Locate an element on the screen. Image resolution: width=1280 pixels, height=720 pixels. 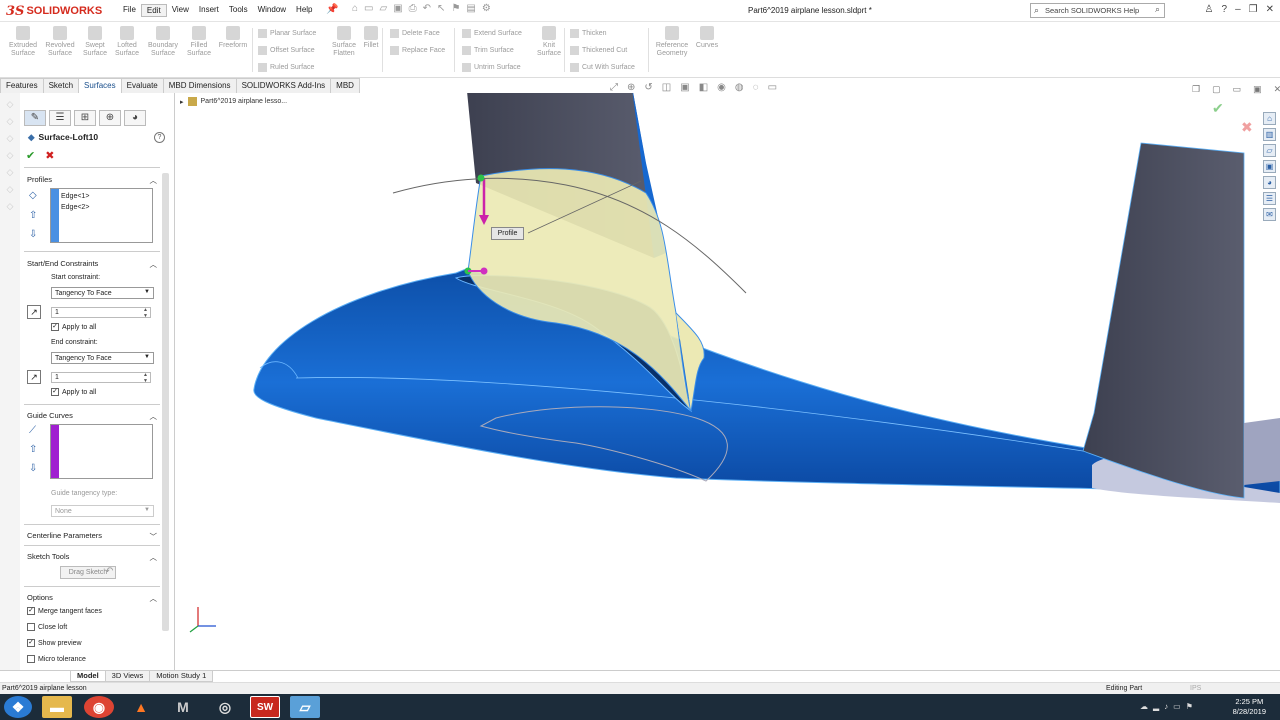
zoom-area-icon: ⊕ is located at coordinates (631, 87).